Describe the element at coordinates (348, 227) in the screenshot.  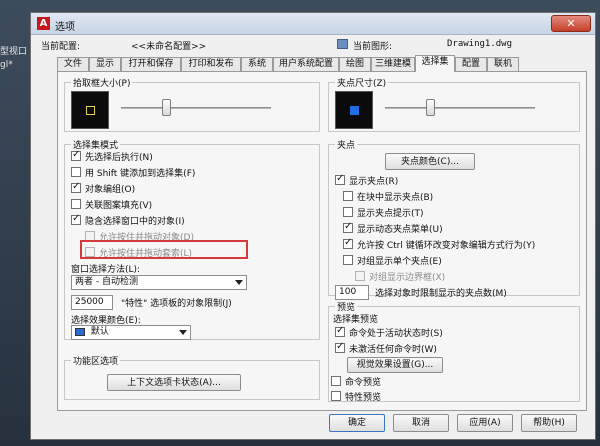
I see `dynamic-grip-menu-checkbox` at that location.